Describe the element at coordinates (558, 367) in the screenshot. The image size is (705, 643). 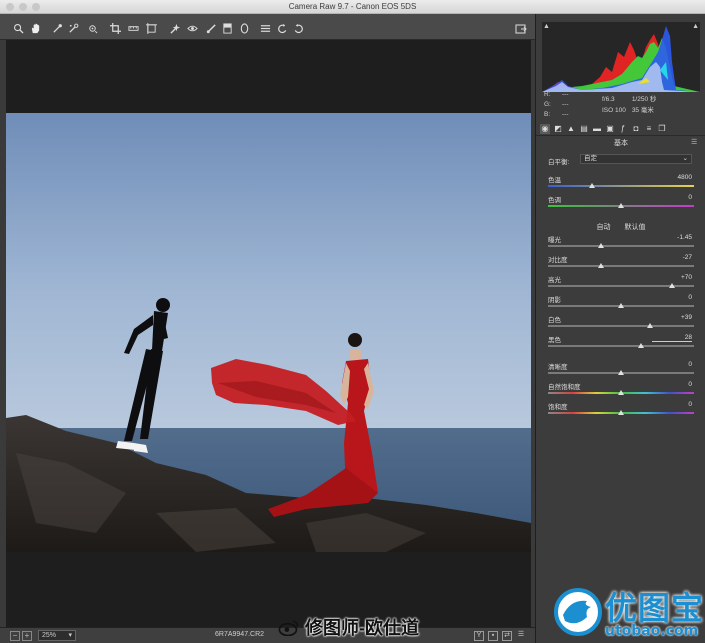
I see `slider-label: 清晰度` at that location.